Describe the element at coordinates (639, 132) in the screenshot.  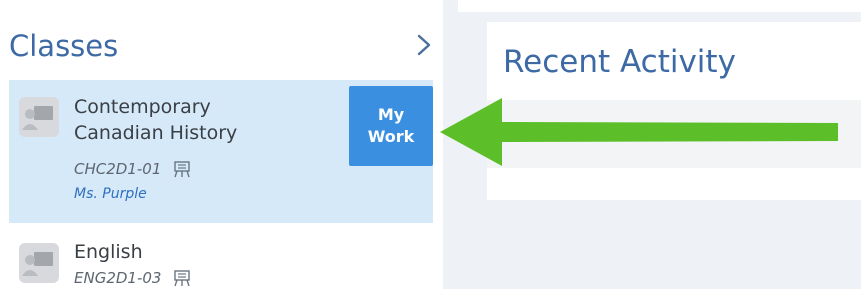
I see `arrow-icon` at that location.